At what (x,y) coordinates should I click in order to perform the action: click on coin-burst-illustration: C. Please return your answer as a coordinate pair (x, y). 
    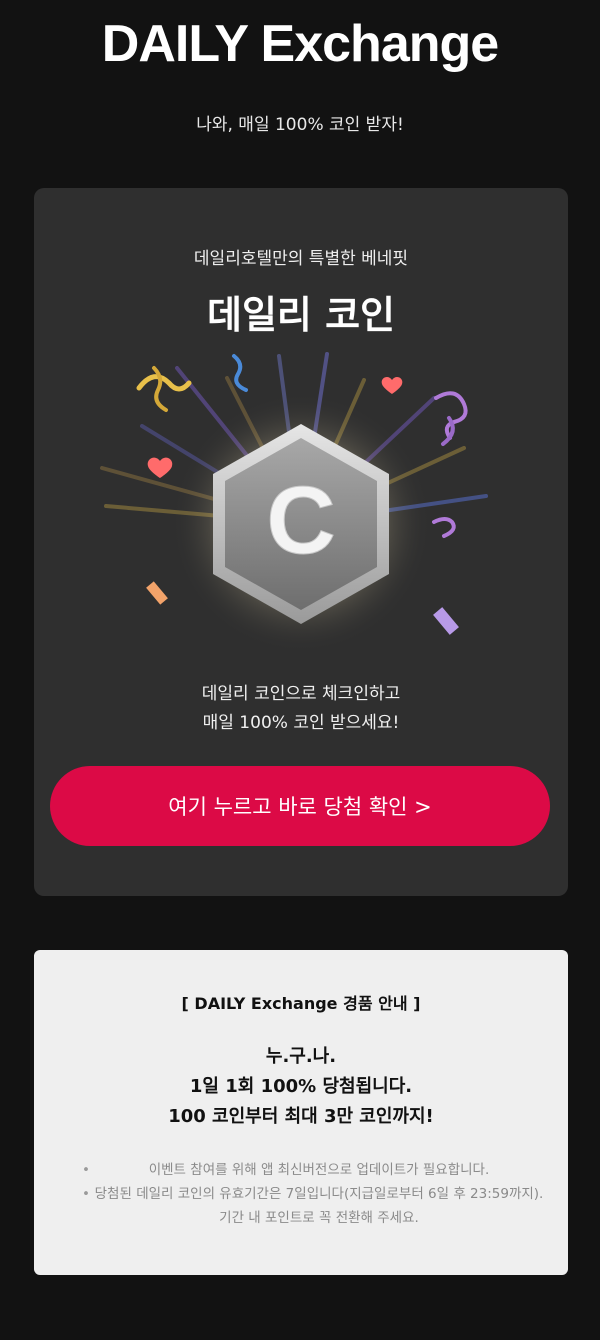
    Looking at the image, I should click on (294, 502).